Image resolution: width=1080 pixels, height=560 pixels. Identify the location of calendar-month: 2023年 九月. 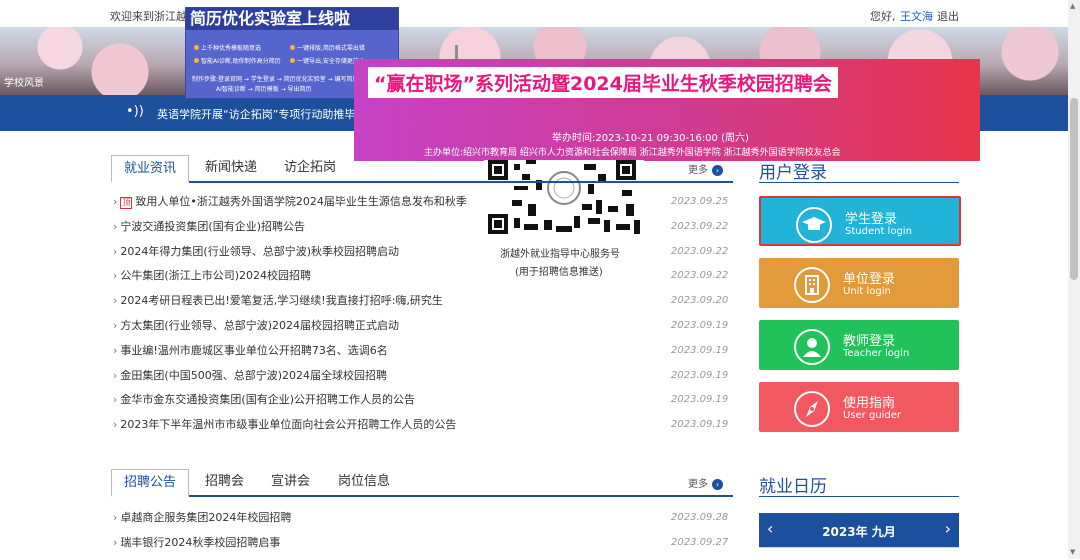
(859, 532).